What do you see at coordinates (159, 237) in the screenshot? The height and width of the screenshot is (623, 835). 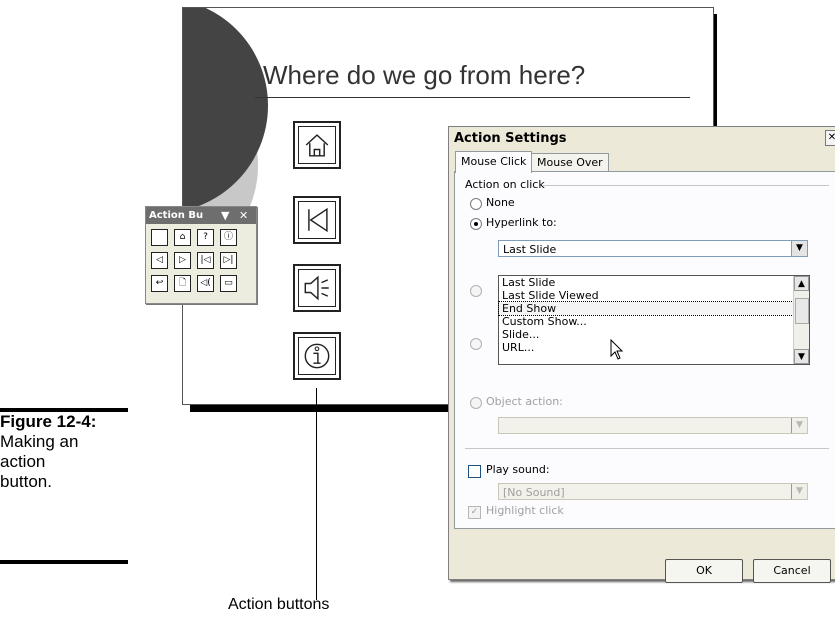 I see `custom-button-icon` at bounding box center [159, 237].